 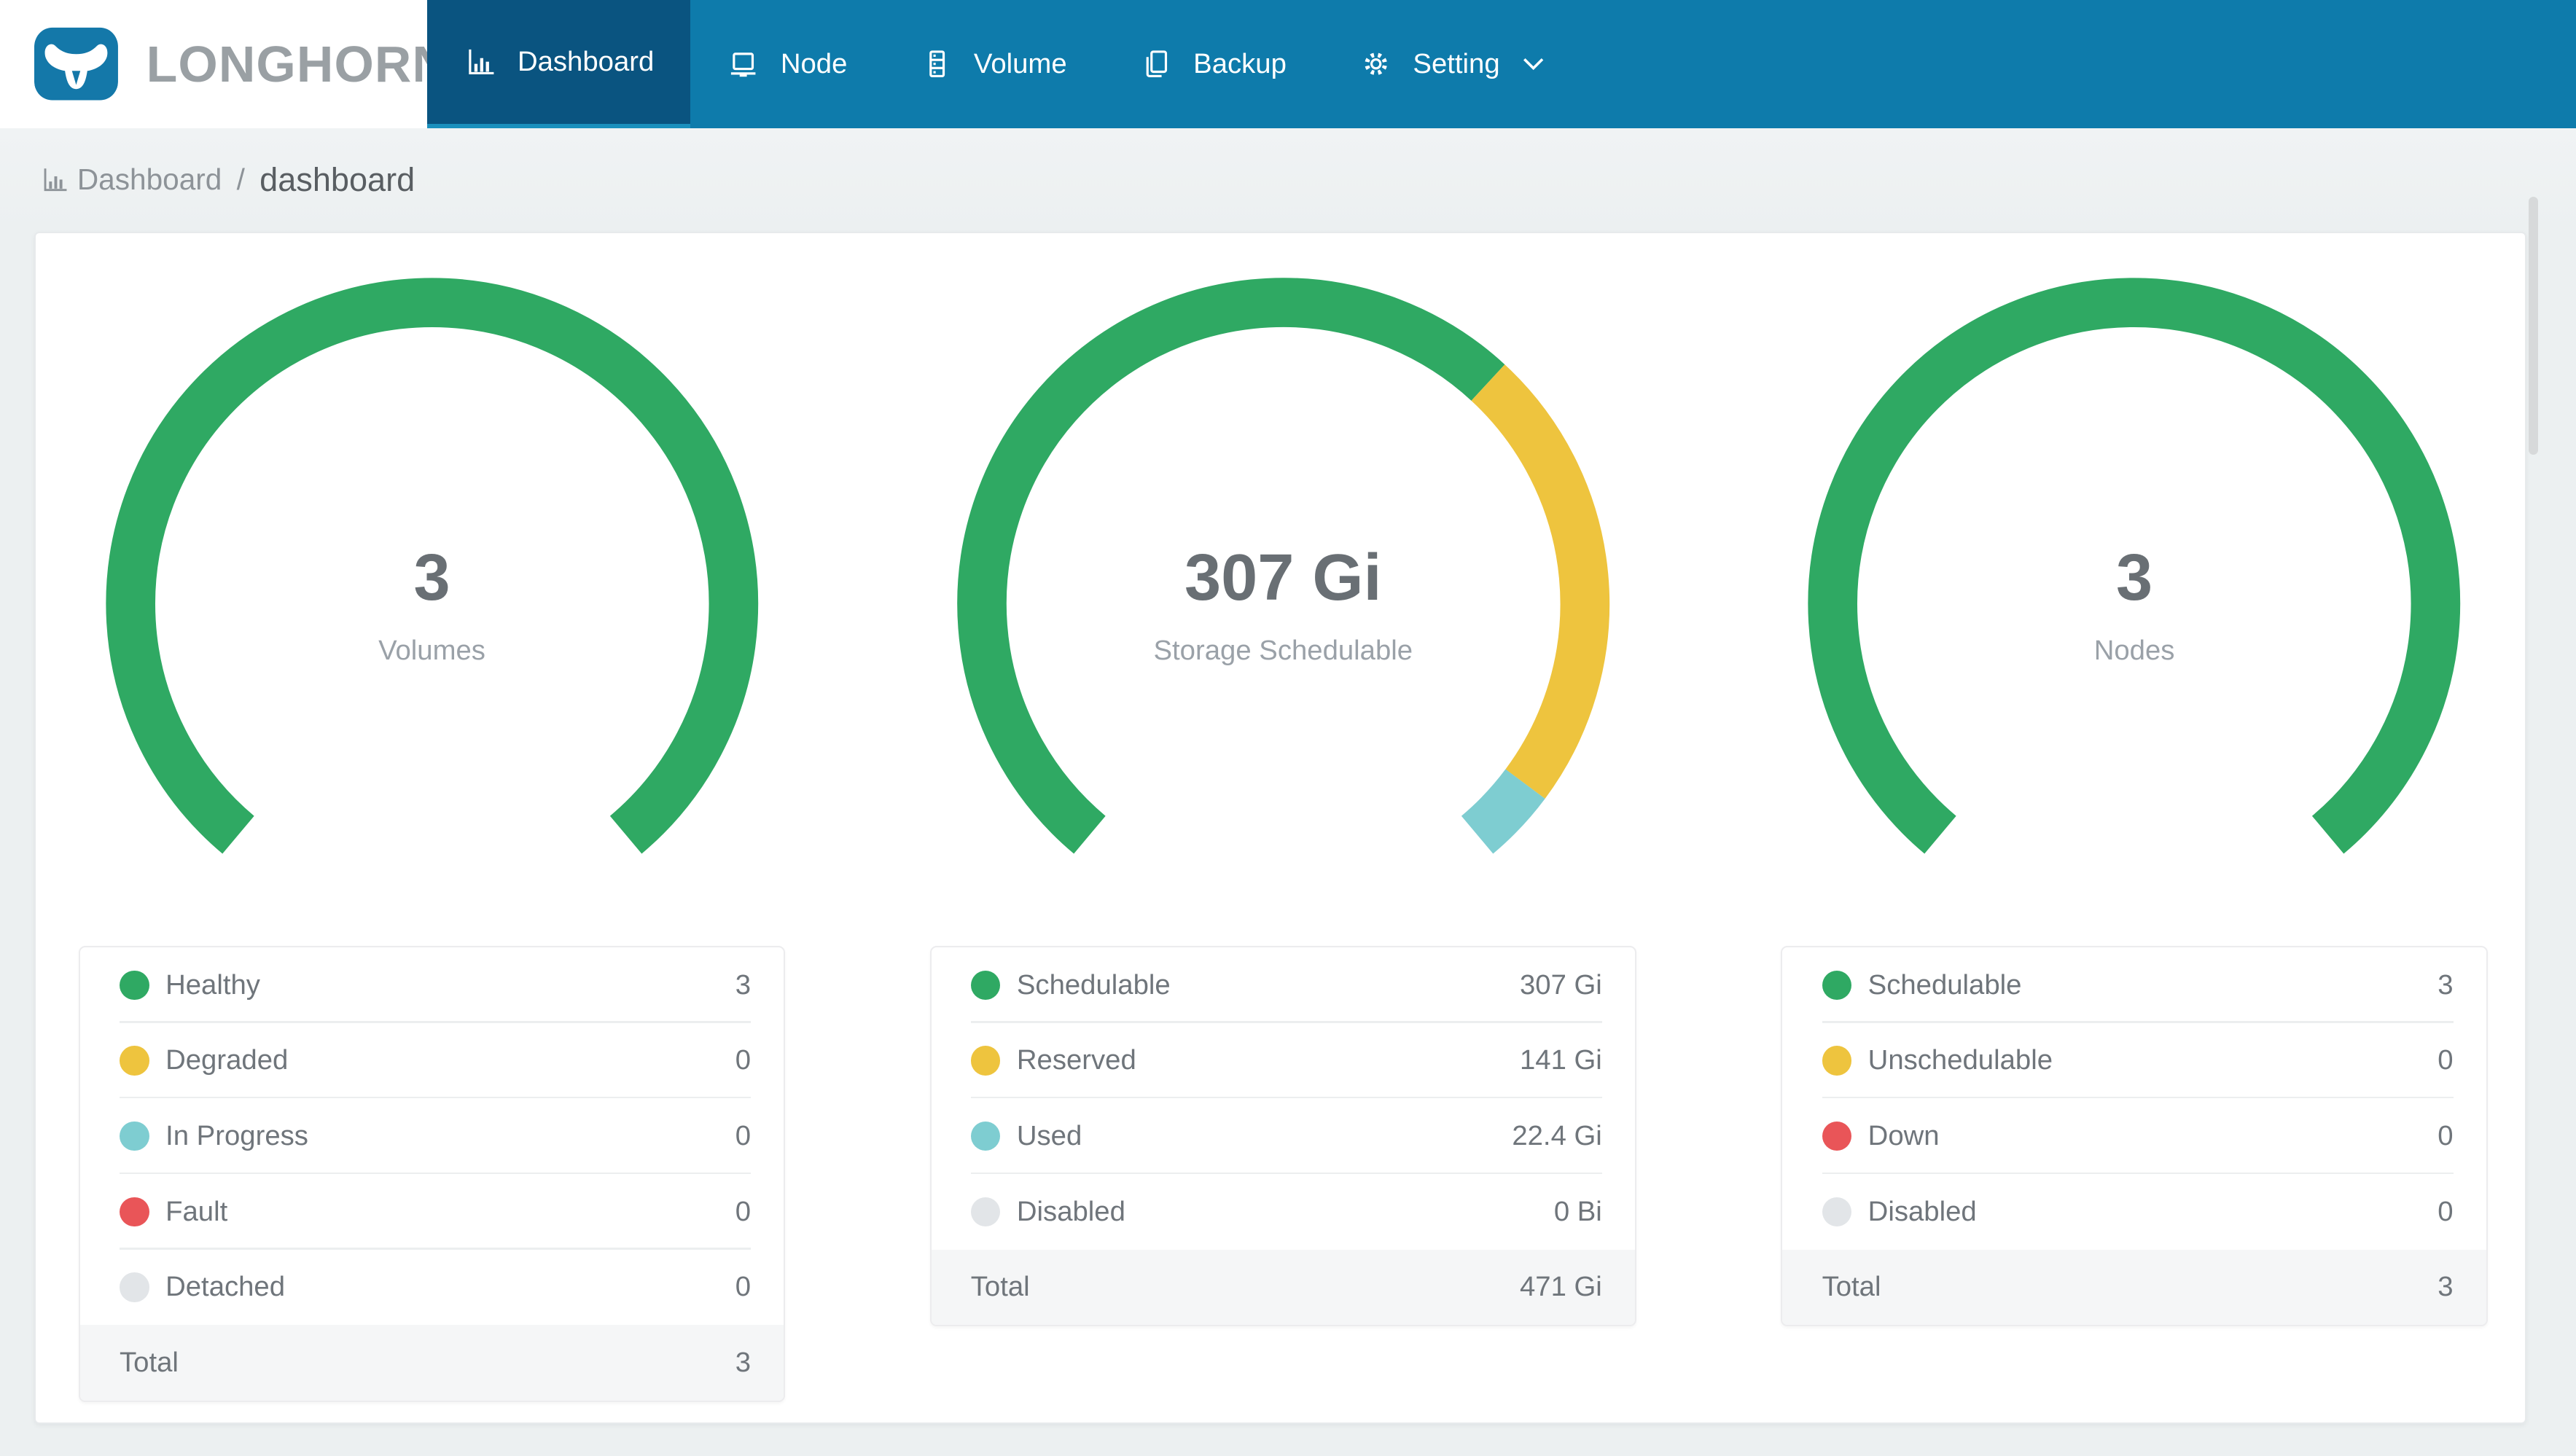 What do you see at coordinates (1960, 1060) in the screenshot?
I see `legend-label: Unschedulable` at bounding box center [1960, 1060].